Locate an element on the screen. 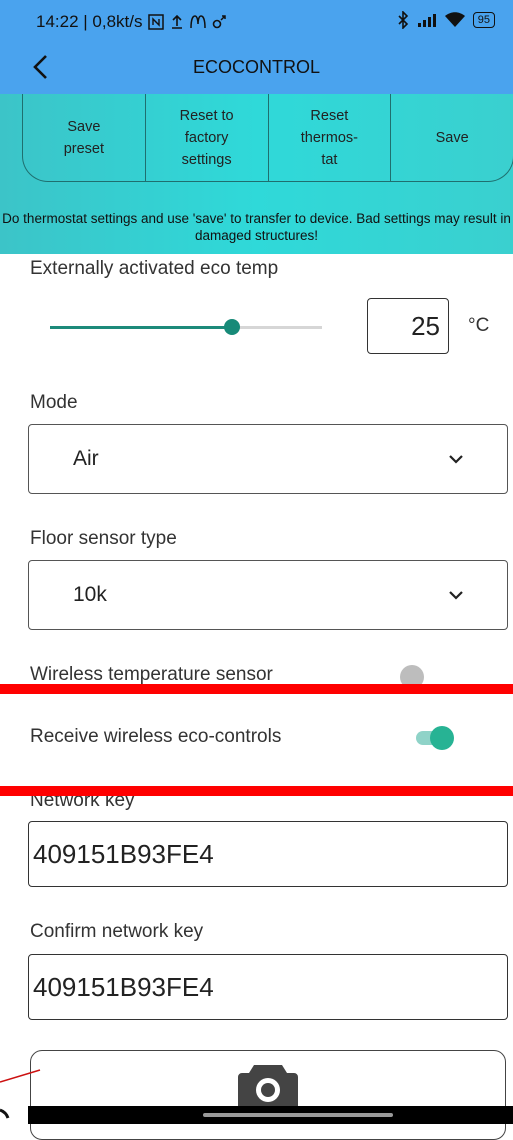 The height and width of the screenshot is (1140, 513). mode-label: Mode is located at coordinates (54, 402).